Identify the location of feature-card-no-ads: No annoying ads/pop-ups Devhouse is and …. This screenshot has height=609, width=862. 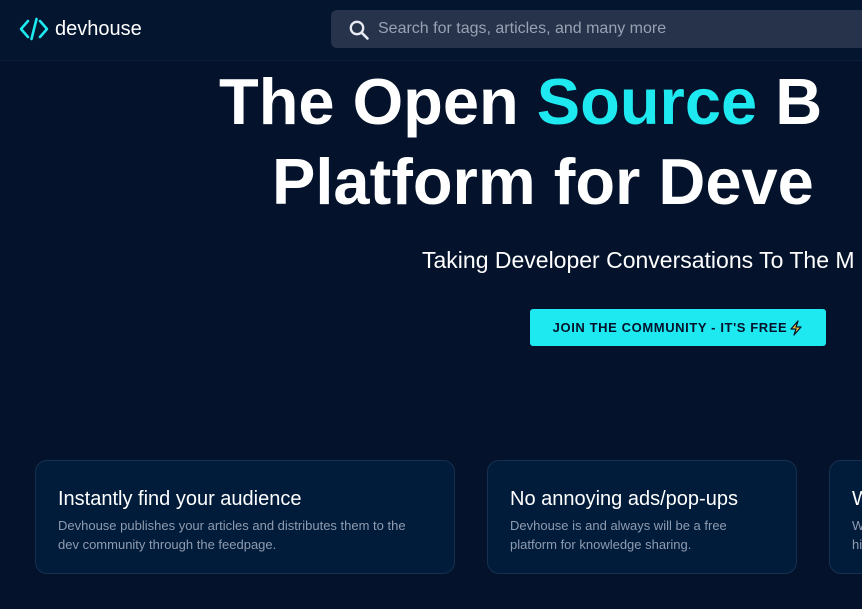
(642, 517).